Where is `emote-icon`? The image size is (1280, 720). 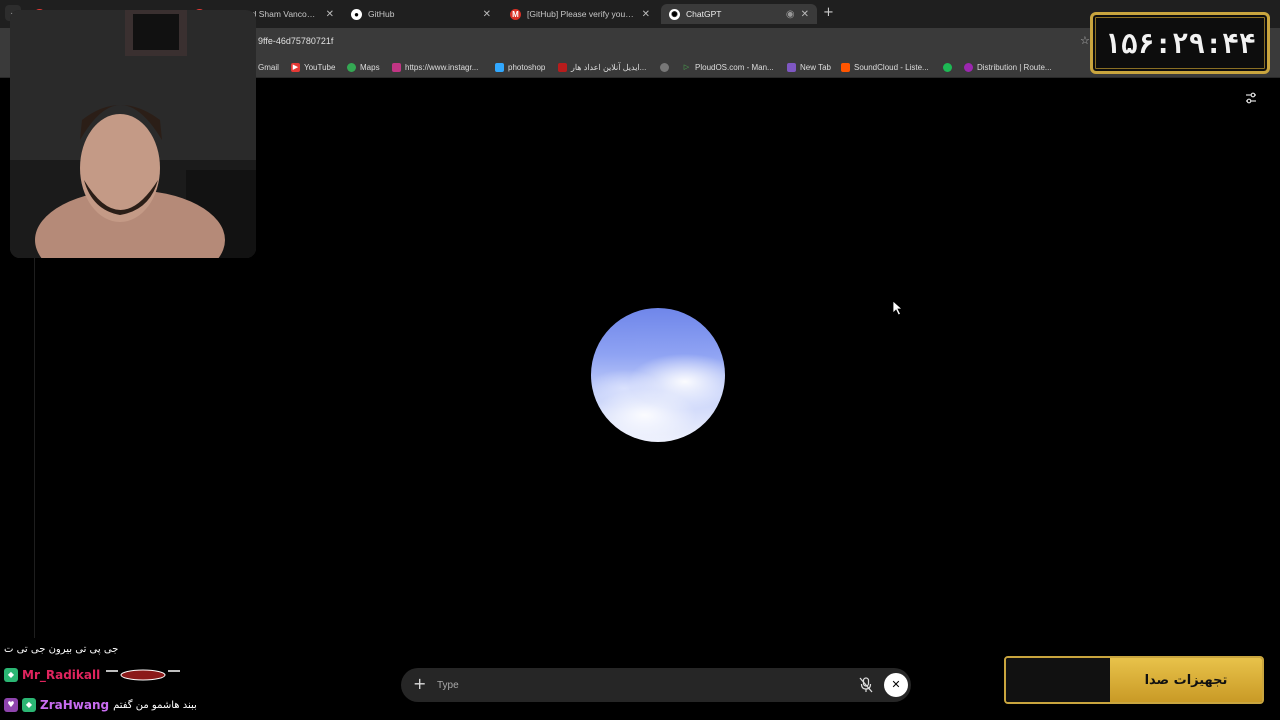
emote-icon is located at coordinates (143, 675).